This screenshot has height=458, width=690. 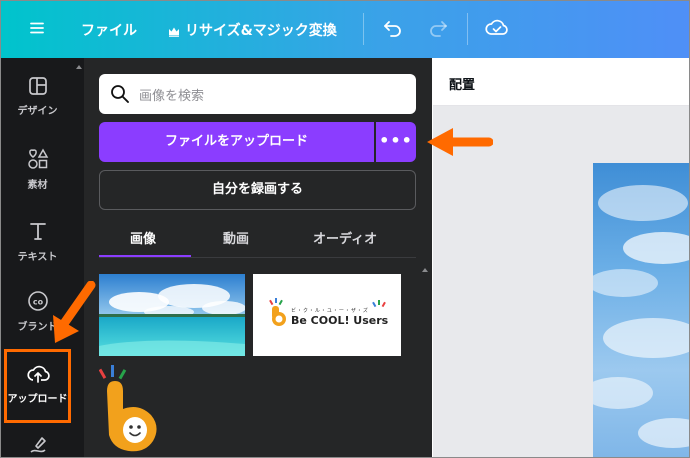 What do you see at coordinates (37, 302) in the screenshot?
I see `svg-text: co` at bounding box center [37, 302].